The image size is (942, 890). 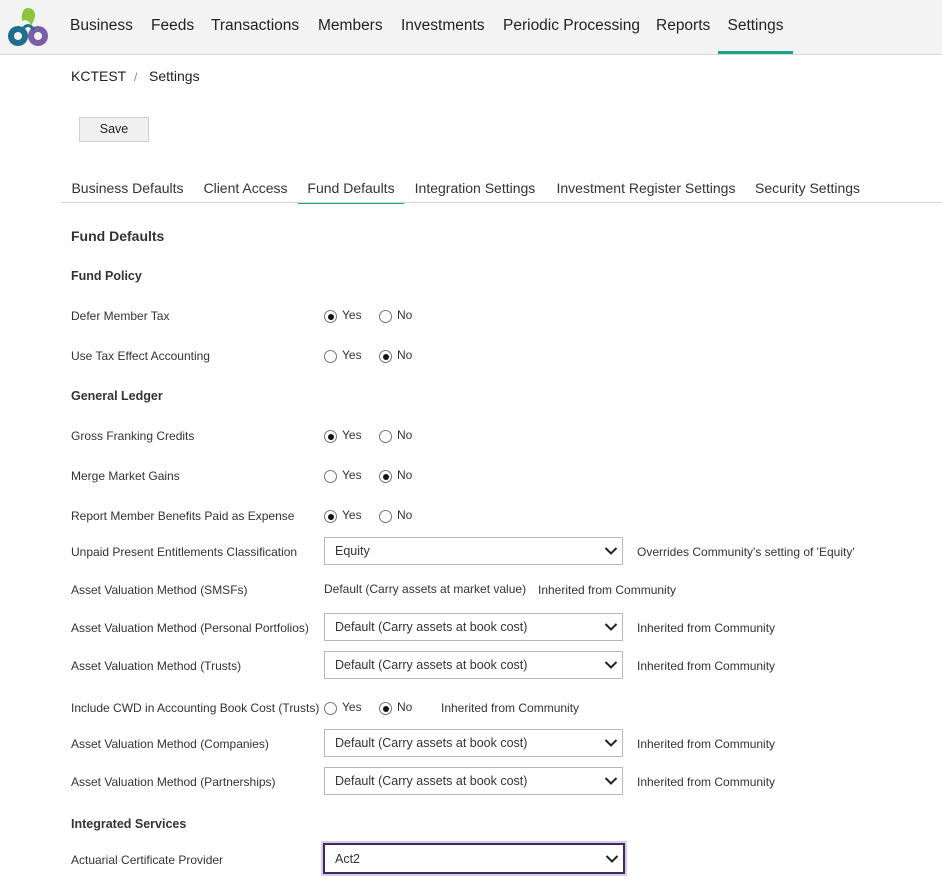 I want to click on breadcrumb-current: Settings, so click(x=174, y=76).